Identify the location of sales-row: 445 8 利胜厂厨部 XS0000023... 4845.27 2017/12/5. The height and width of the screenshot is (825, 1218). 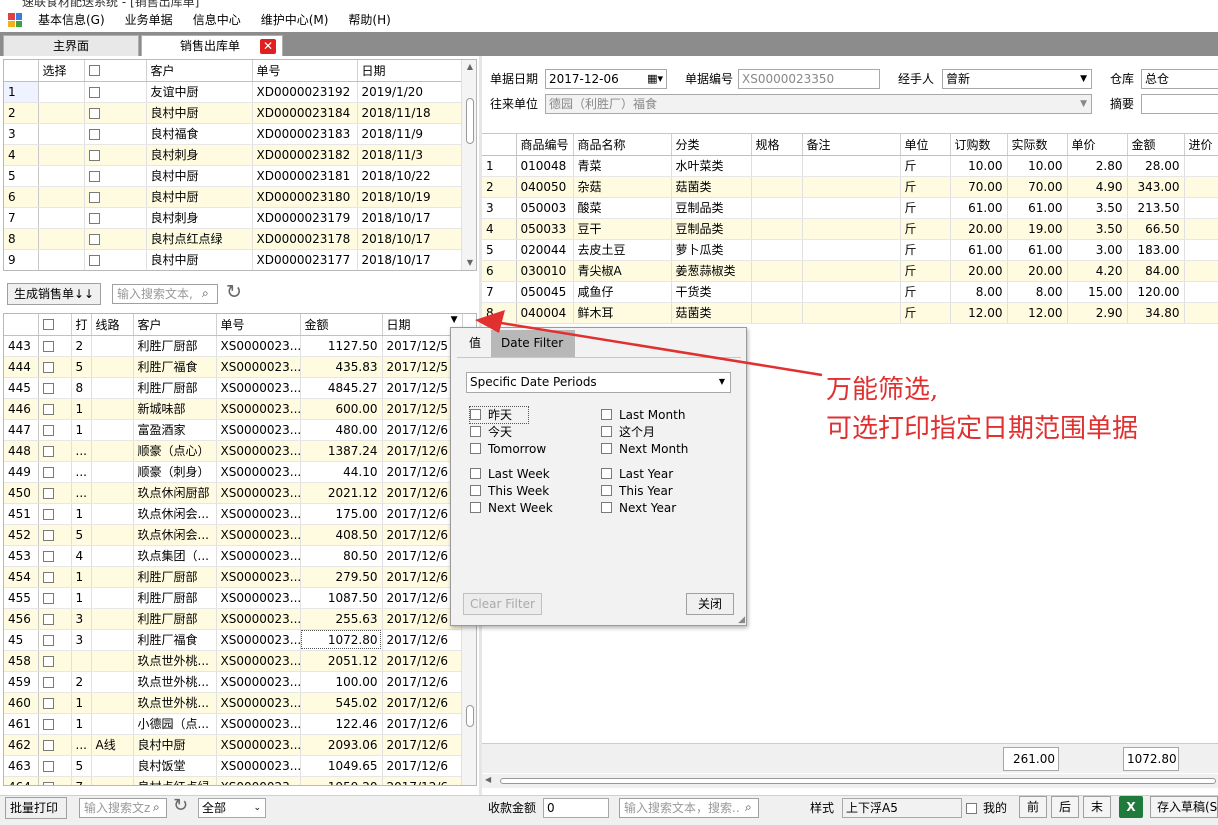
(233, 388).